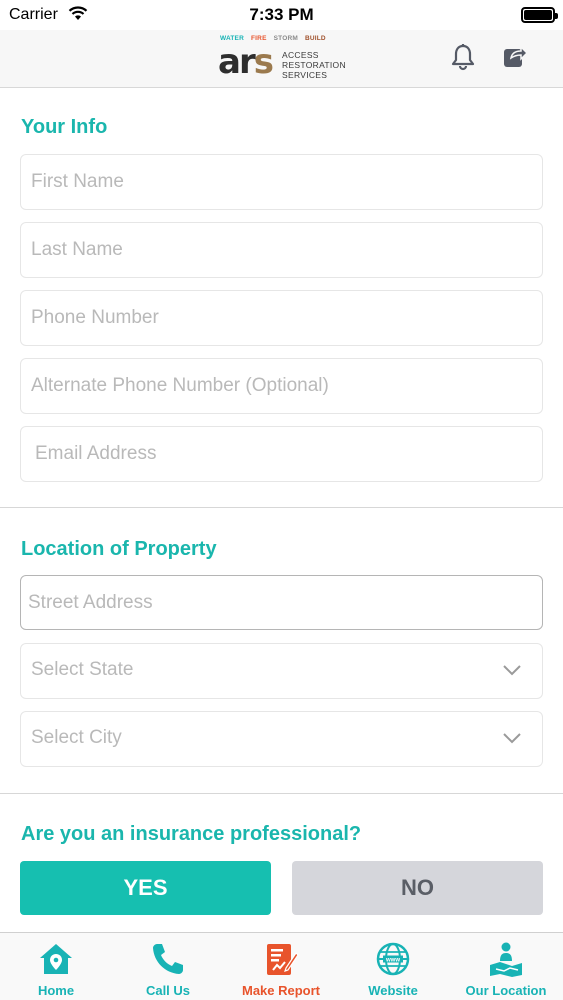  I want to click on svg-text: www, so click(392, 961).